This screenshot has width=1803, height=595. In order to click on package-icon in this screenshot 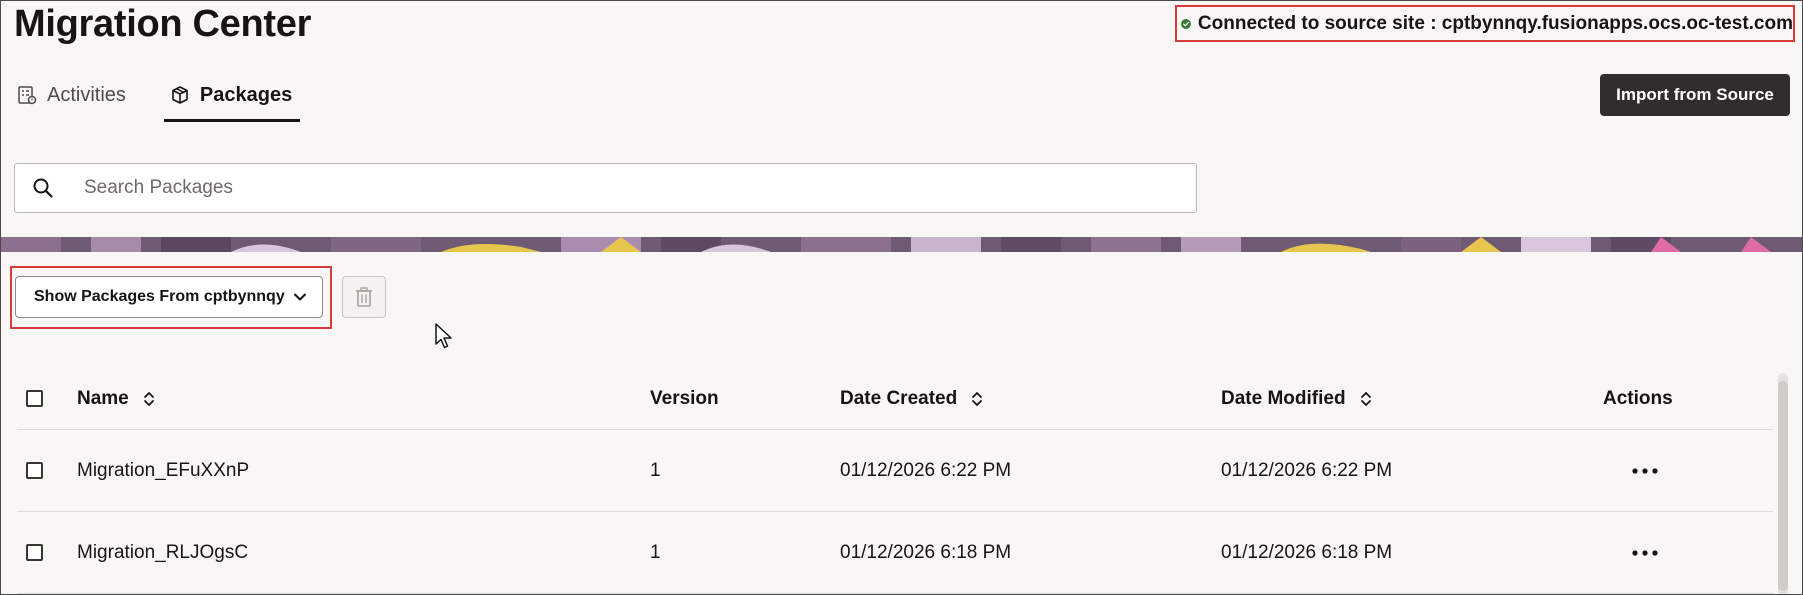, I will do `click(180, 95)`.